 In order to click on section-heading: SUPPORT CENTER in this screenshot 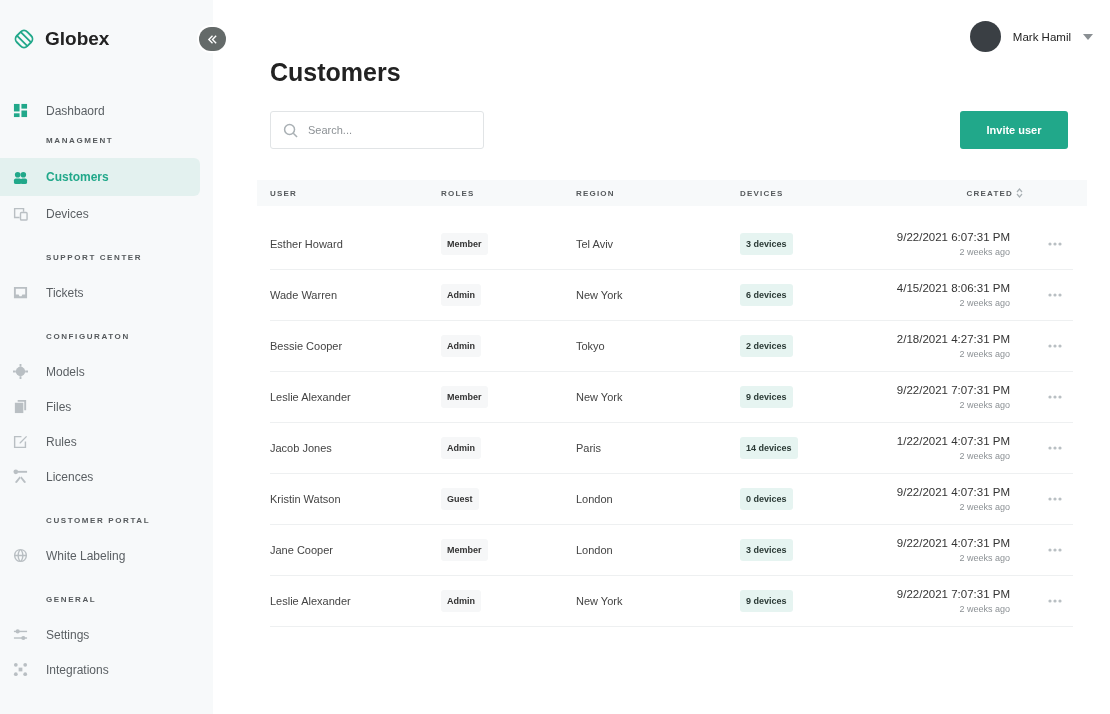, I will do `click(94, 258)`.